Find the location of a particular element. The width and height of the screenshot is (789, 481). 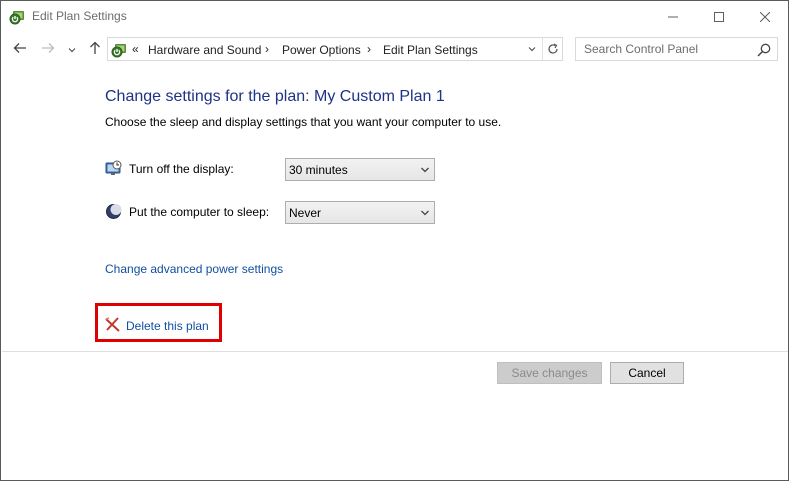

sleep-timeout-select: Never is located at coordinates (360, 212).